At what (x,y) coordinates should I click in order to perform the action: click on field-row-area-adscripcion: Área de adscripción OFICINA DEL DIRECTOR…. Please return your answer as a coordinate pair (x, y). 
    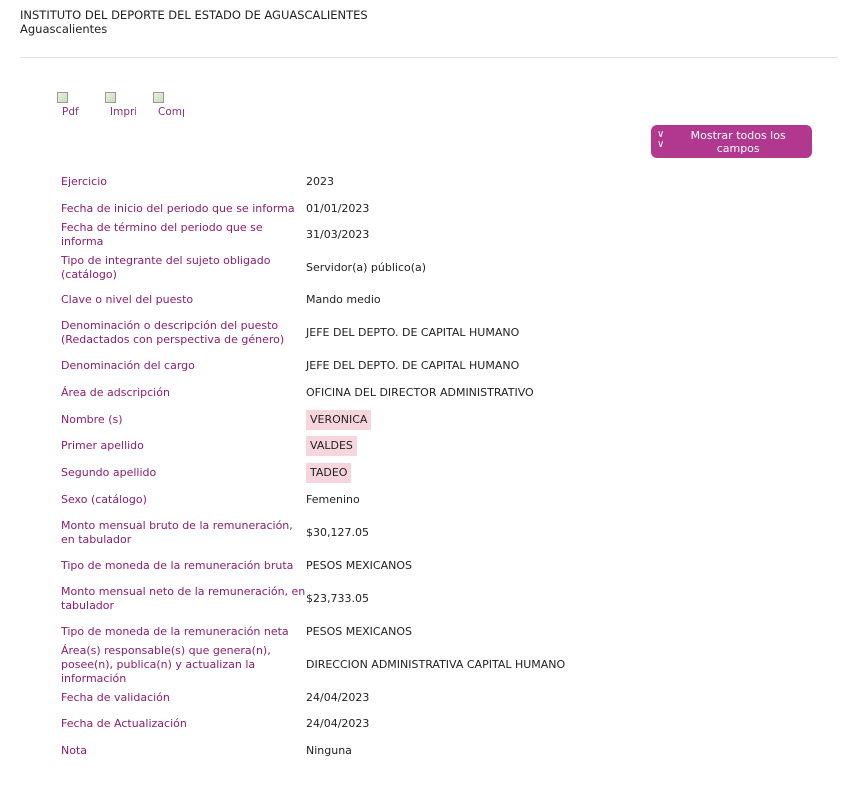
    Looking at the image, I should click on (441, 392).